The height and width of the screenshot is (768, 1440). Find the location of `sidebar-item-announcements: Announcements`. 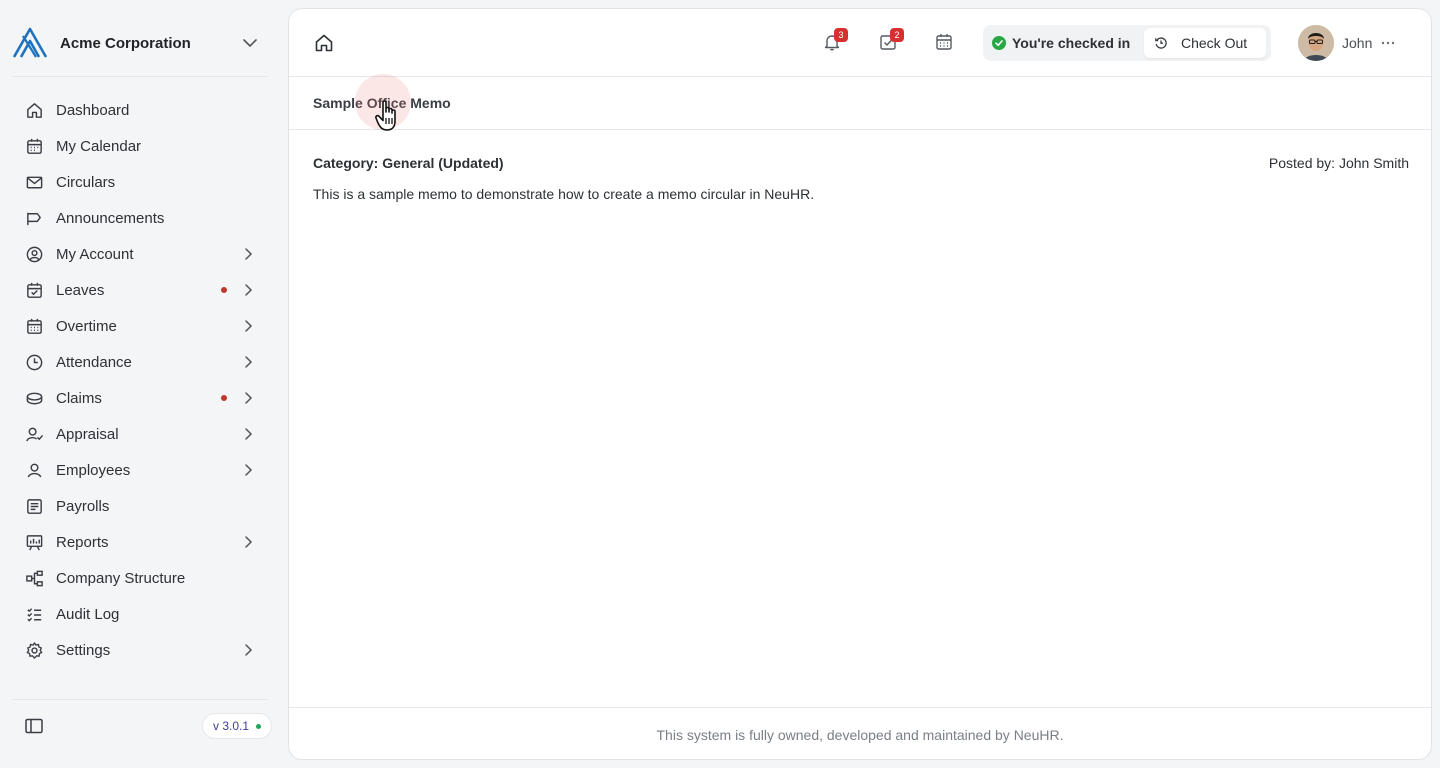

sidebar-item-announcements: Announcements is located at coordinates (140, 218).